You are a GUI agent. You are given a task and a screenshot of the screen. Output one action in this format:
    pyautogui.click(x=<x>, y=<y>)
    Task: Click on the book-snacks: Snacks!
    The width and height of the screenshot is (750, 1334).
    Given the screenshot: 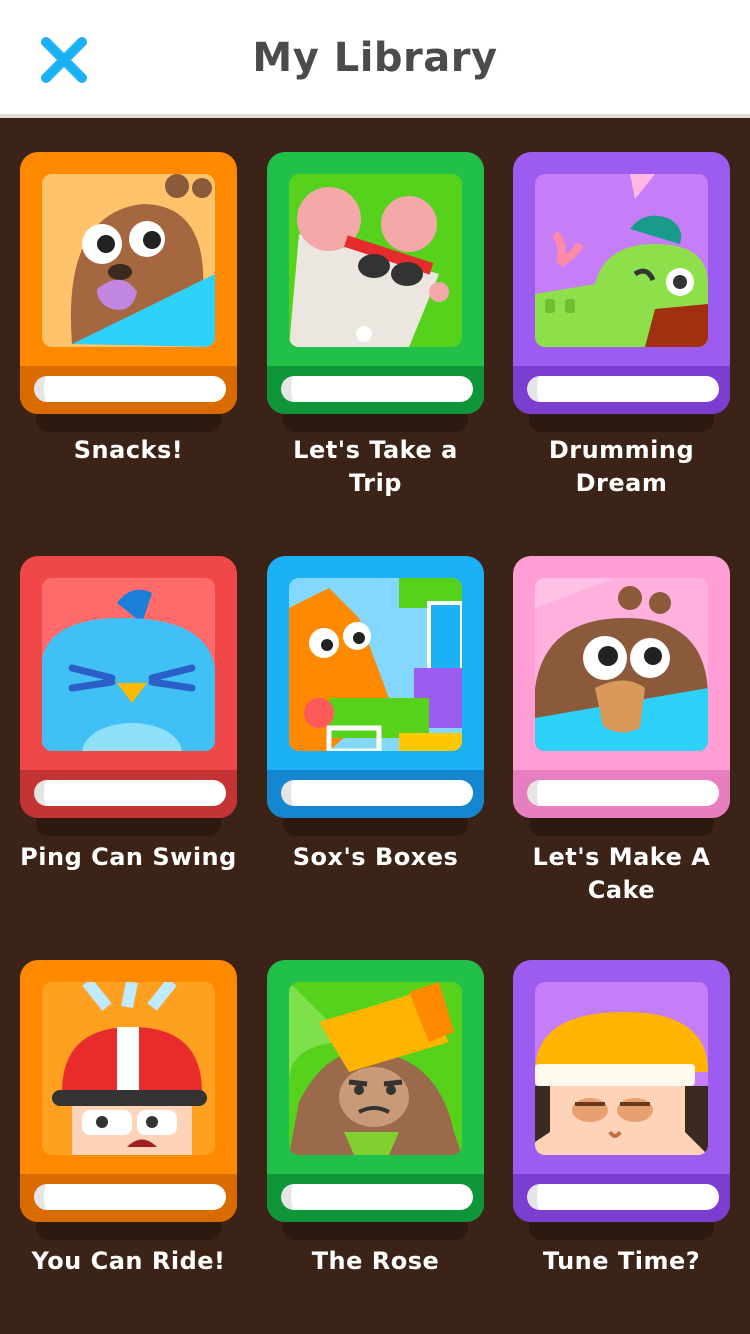 What is the action you would take?
    pyautogui.click(x=128, y=308)
    